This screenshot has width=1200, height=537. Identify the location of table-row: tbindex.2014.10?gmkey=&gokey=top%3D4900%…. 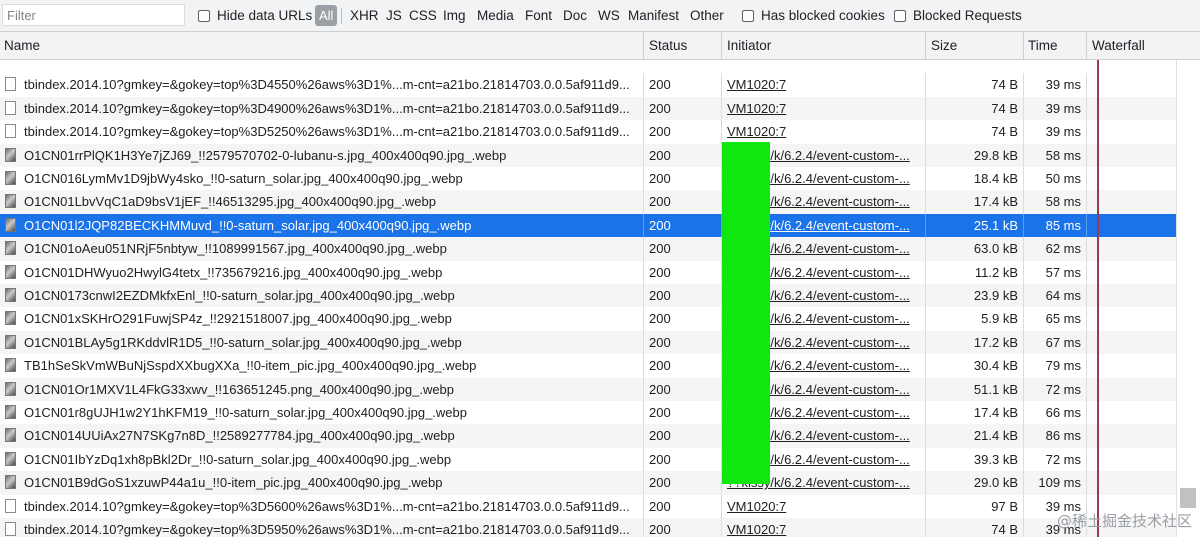
(588, 108).